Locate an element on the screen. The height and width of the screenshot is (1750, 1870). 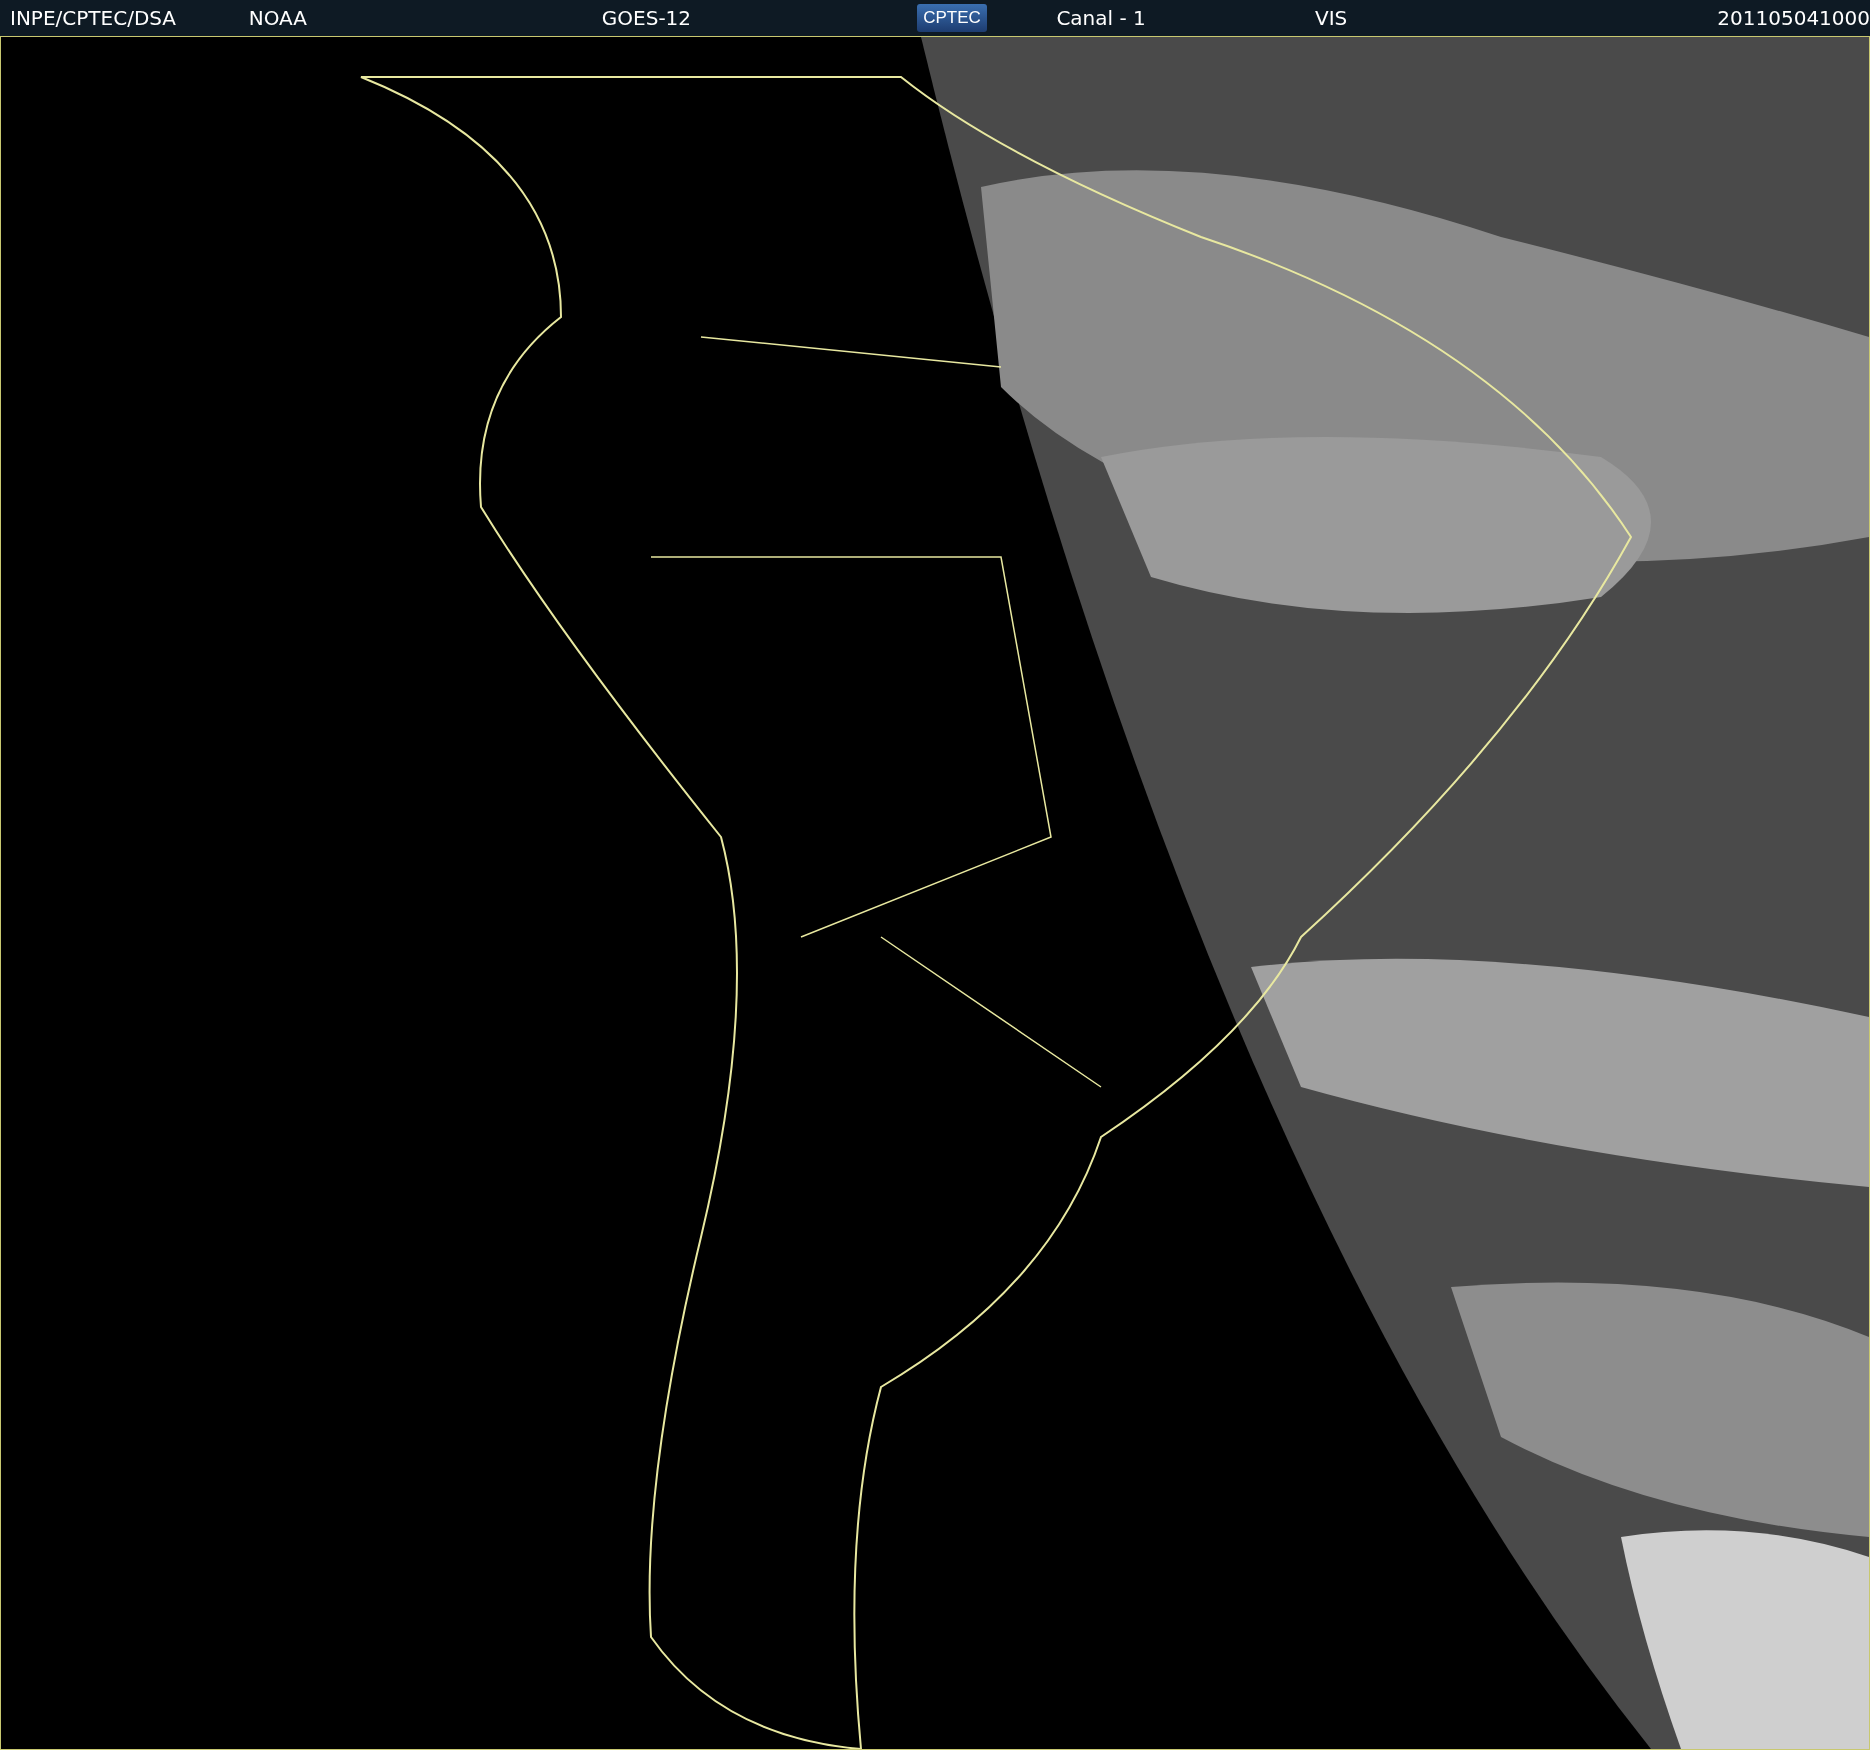
header-label: VIS is located at coordinates (1331, 18).